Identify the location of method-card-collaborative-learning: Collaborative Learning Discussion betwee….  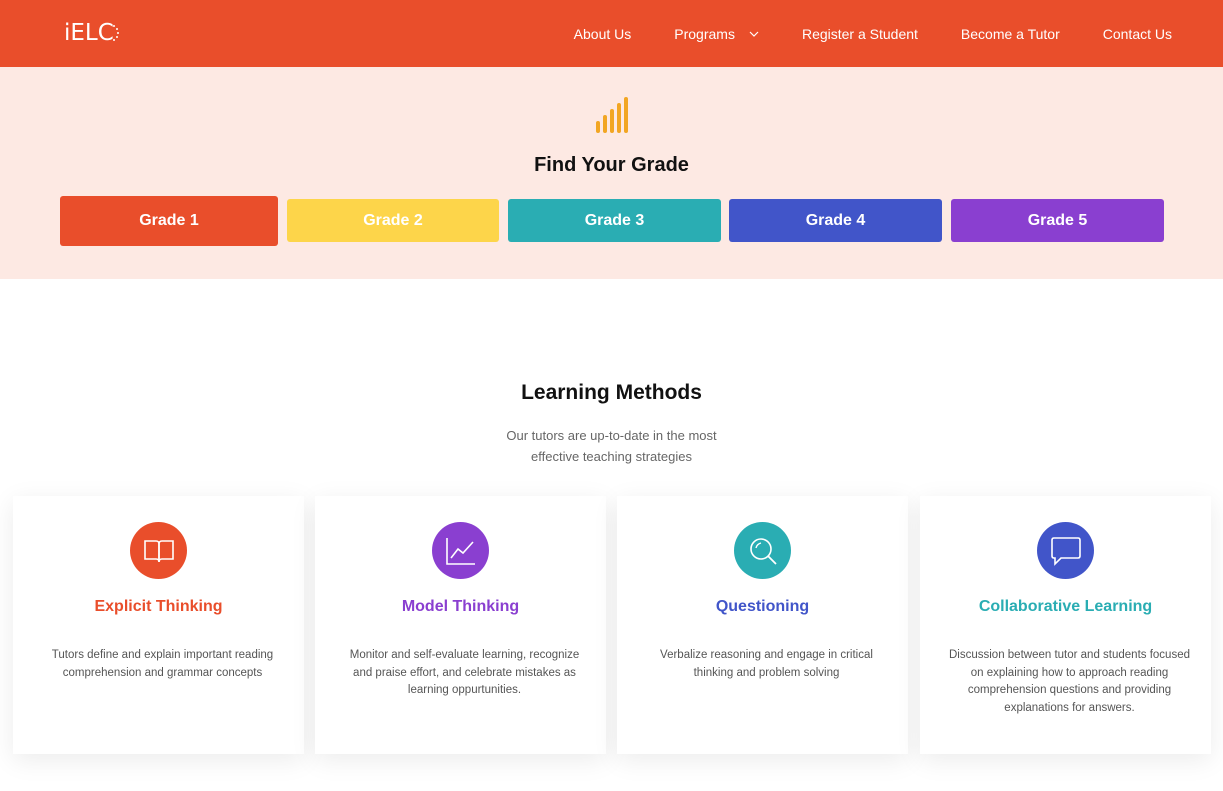
(1065, 625).